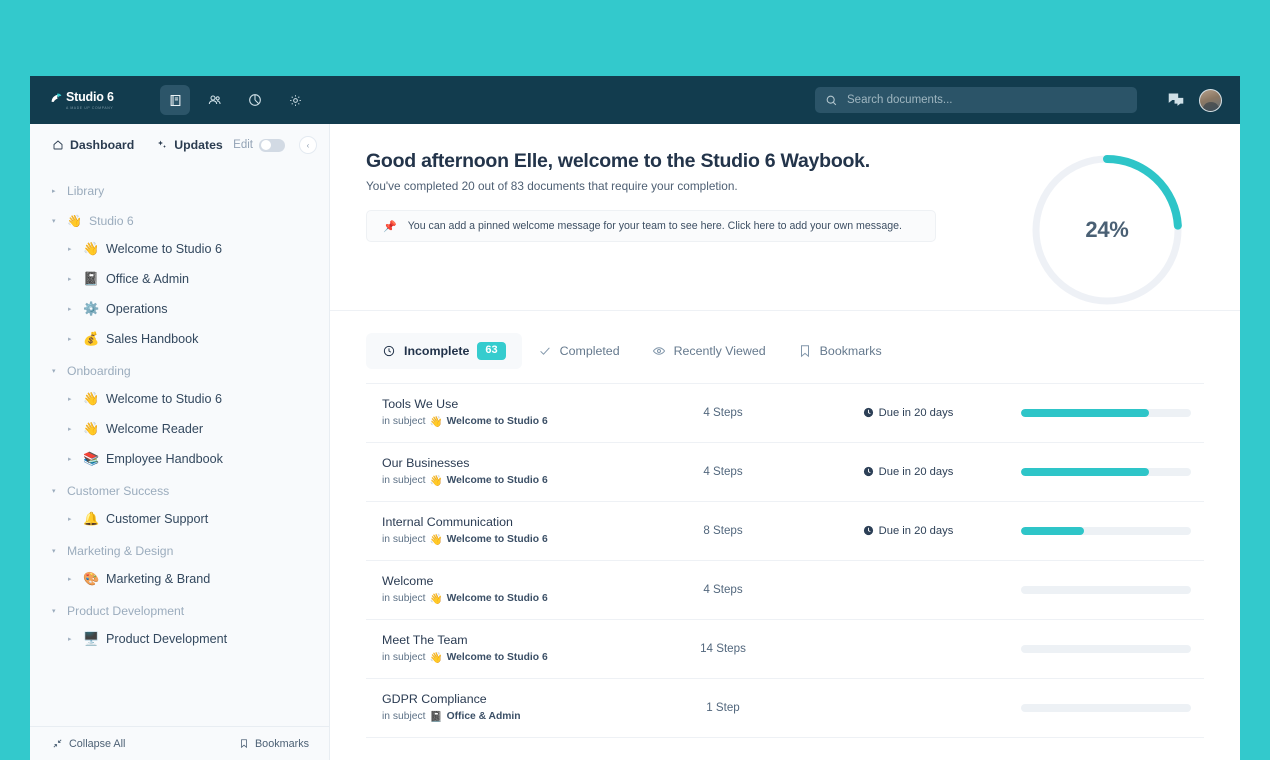 The width and height of the screenshot is (1270, 760). I want to click on tree-section-marketing-design: ▾ Marketing & Design, so click(179, 551).